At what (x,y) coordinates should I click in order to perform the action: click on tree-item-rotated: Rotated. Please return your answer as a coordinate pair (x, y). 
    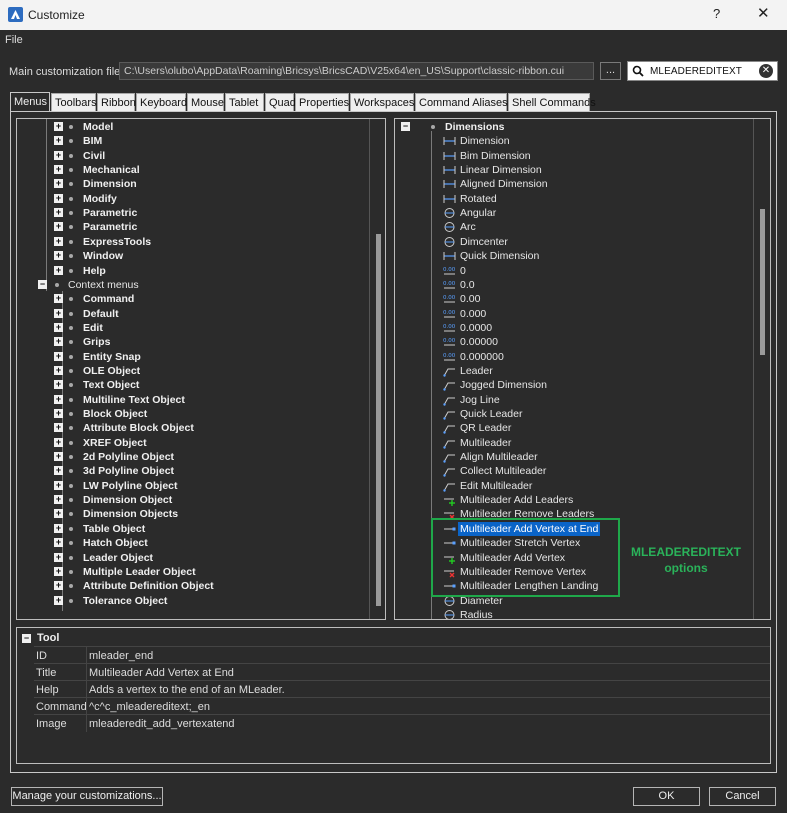
    Looking at the image, I should click on (575, 199).